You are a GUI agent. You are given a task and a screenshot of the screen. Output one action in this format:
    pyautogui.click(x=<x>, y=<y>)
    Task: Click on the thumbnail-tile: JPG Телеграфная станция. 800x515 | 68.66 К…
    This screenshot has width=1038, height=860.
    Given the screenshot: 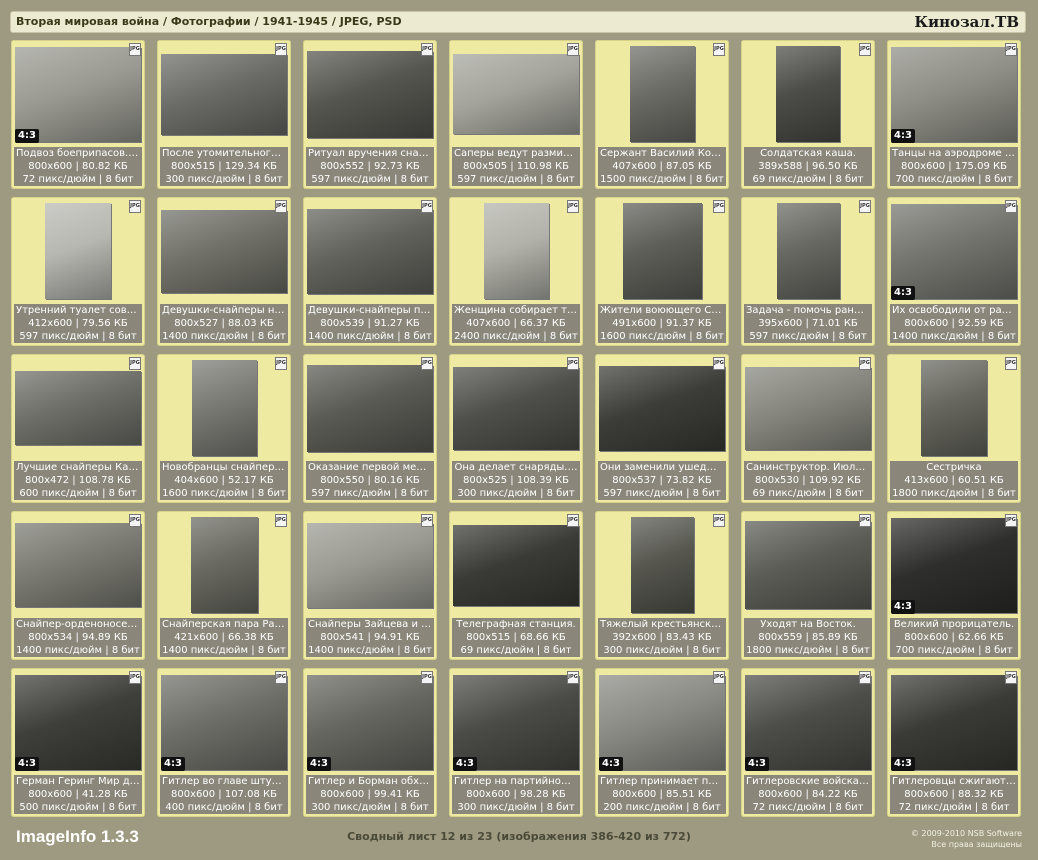 What is the action you would take?
    pyautogui.click(x=516, y=585)
    